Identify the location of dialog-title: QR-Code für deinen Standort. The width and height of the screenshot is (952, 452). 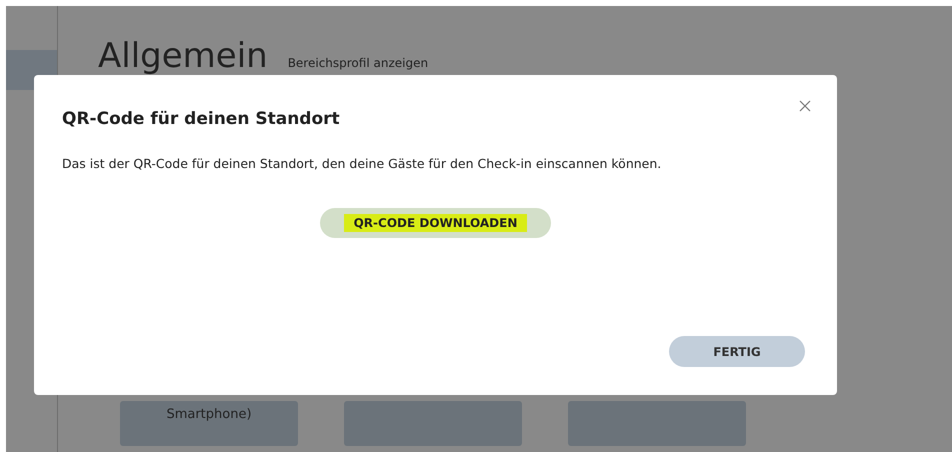
(201, 119).